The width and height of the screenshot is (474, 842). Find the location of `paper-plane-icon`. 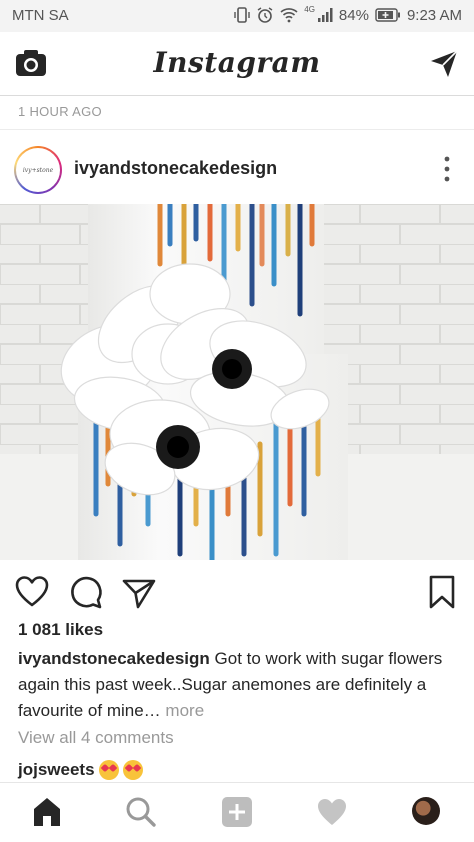

paper-plane-icon is located at coordinates (444, 64).